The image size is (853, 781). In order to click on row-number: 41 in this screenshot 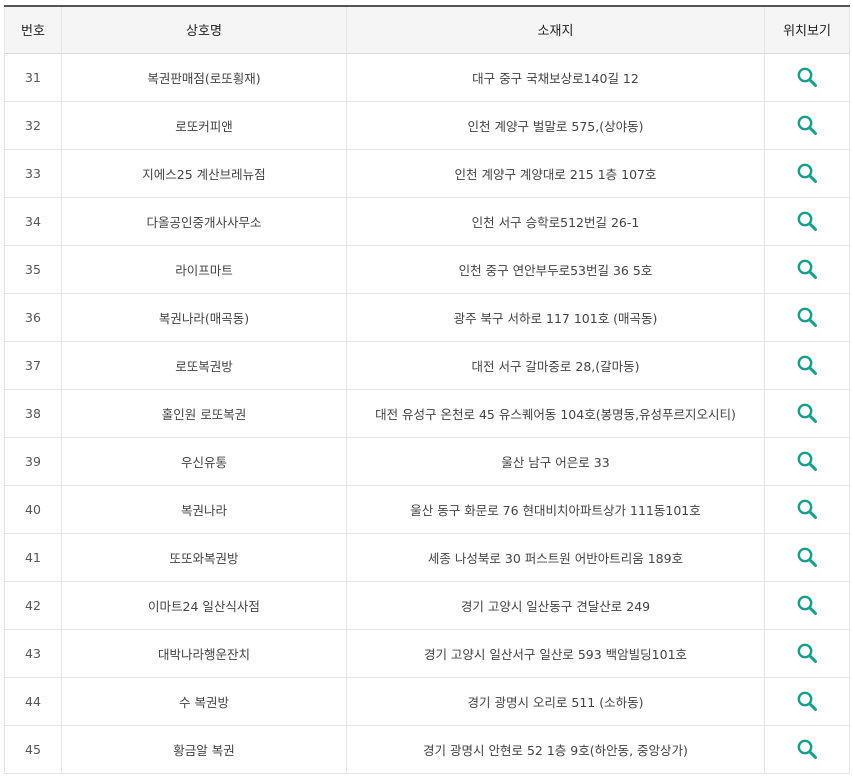, I will do `click(33, 557)`.